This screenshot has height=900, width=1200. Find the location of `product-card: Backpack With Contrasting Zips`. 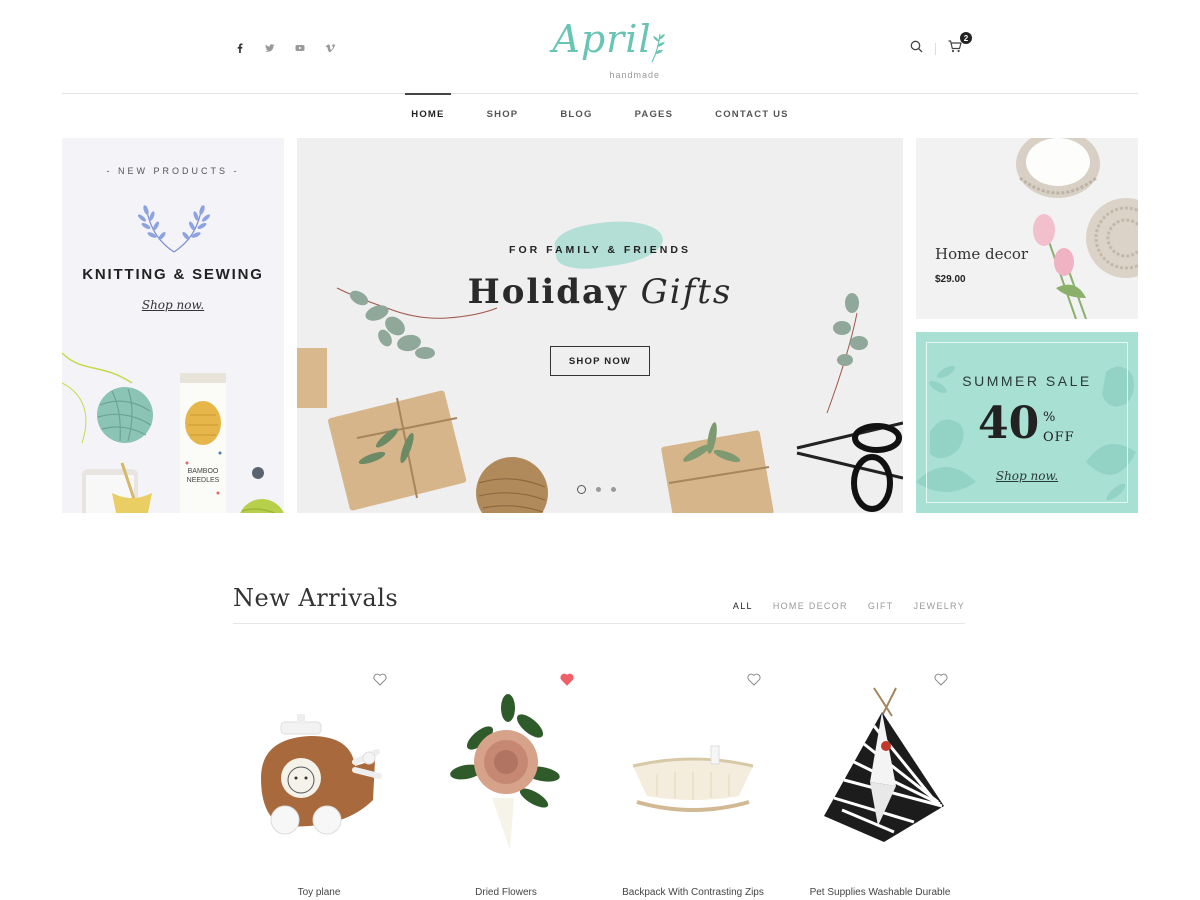

product-card: Backpack With Contrasting Zips is located at coordinates (693, 784).